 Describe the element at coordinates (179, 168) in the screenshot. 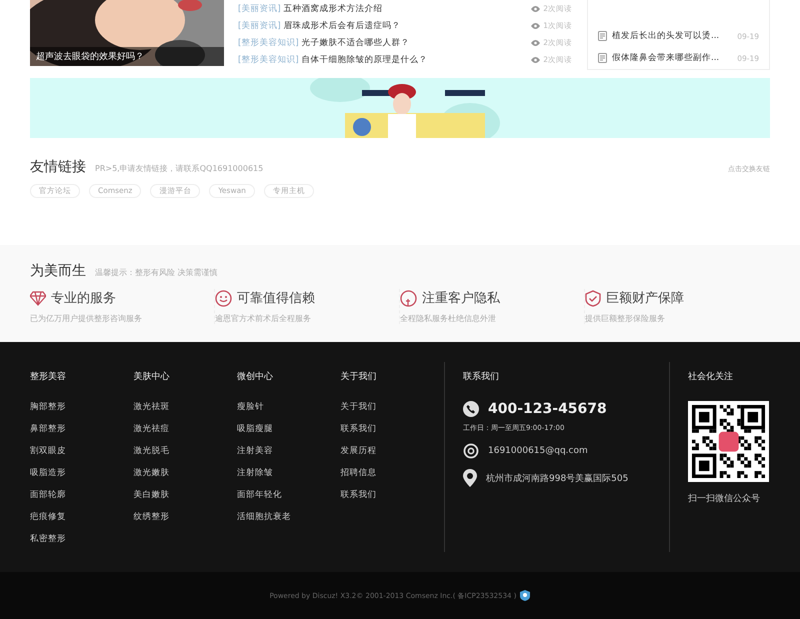

I see `section-note: PR>5,申请友情链接，请联系QQ1691000615` at that location.